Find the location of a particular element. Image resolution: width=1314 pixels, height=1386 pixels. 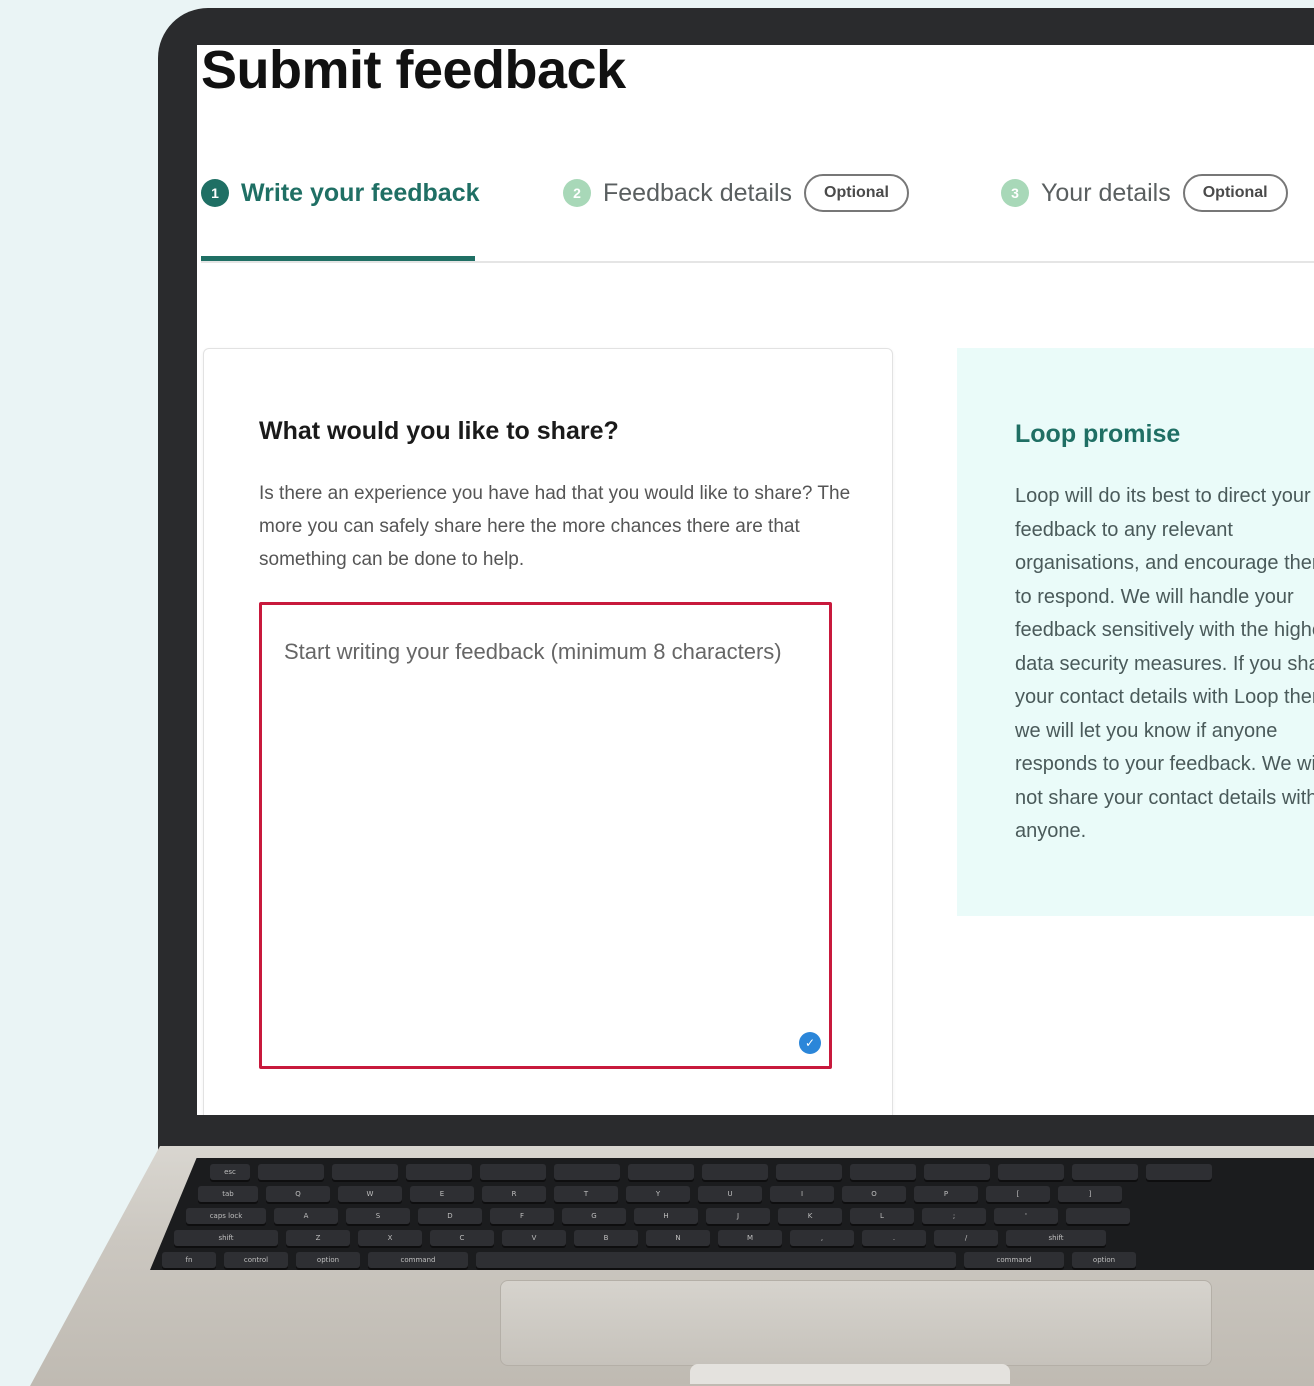

key: , is located at coordinates (822, 1238).